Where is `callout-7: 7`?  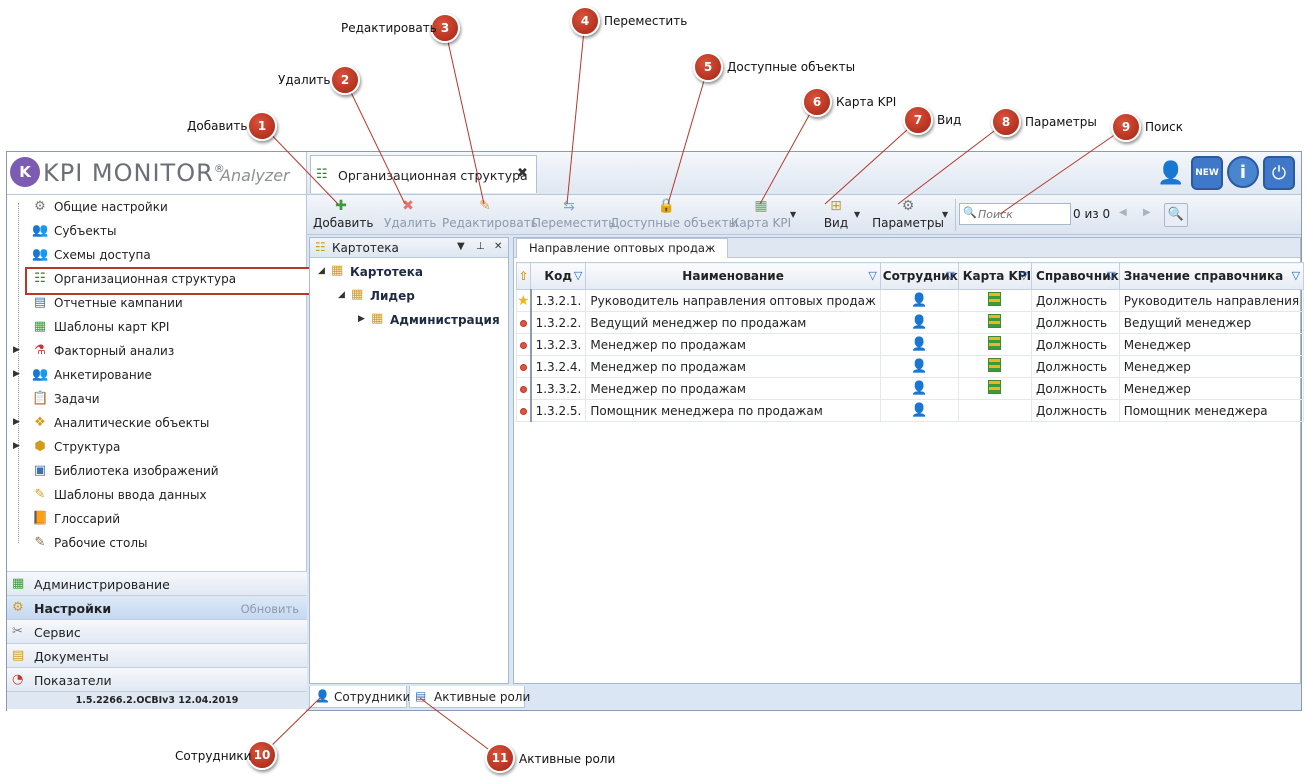
callout-7: 7 is located at coordinates (918, 120).